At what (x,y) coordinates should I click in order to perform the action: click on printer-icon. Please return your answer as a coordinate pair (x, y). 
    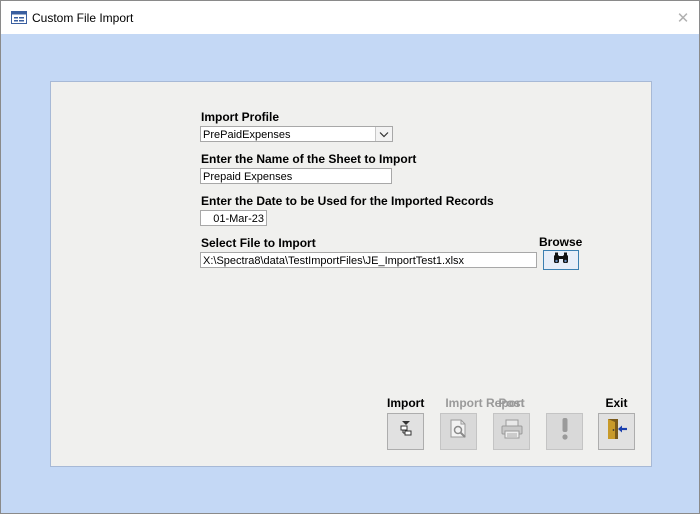
    Looking at the image, I should click on (512, 431).